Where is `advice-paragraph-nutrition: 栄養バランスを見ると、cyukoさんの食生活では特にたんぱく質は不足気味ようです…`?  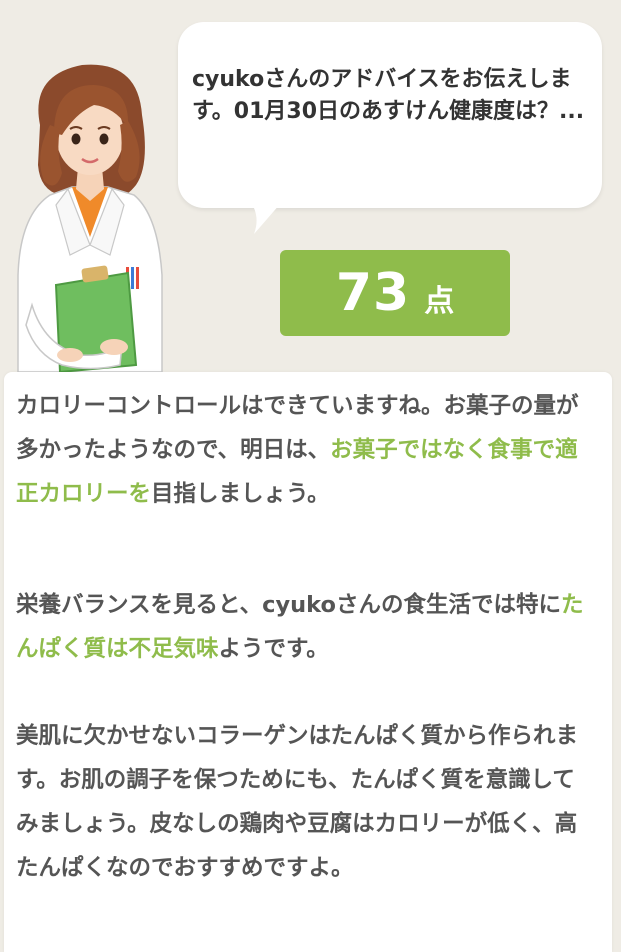 advice-paragraph-nutrition: 栄養バランスを見ると、cyukoさんの食生活では特にたんぱく質は不足気味ようです… is located at coordinates (306, 627).